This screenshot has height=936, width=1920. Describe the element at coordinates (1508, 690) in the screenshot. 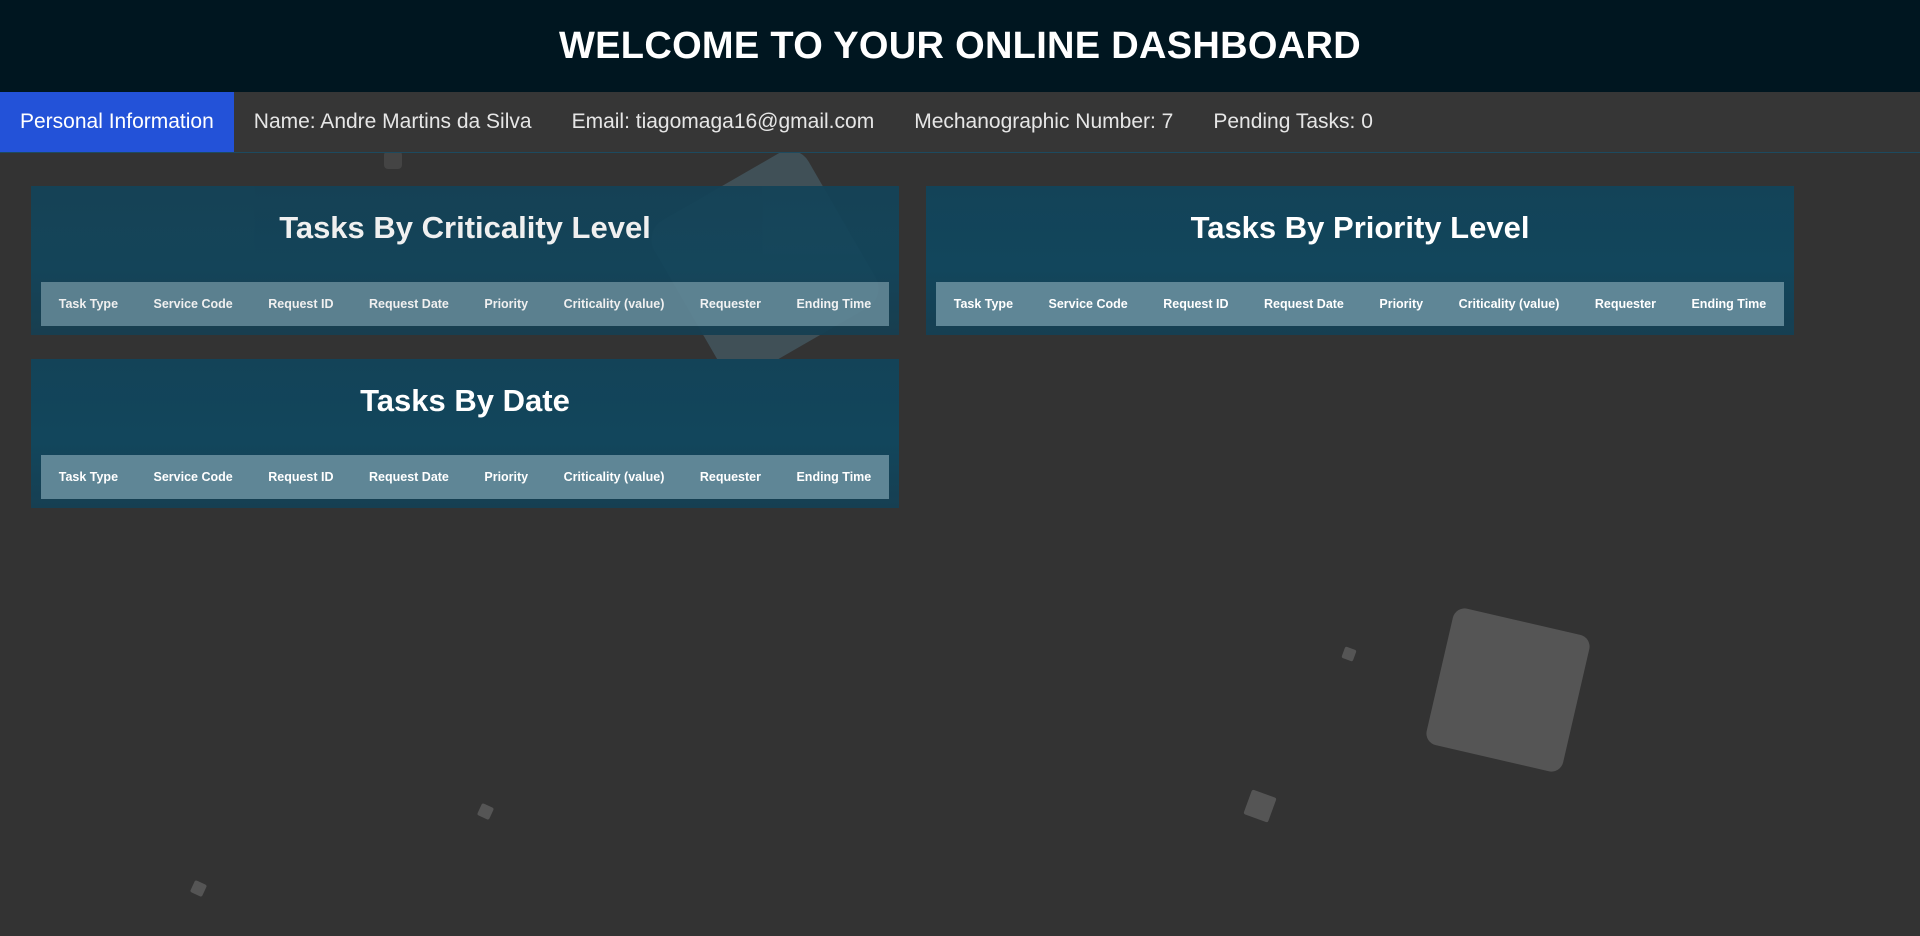

I see `background-shape-right` at that location.